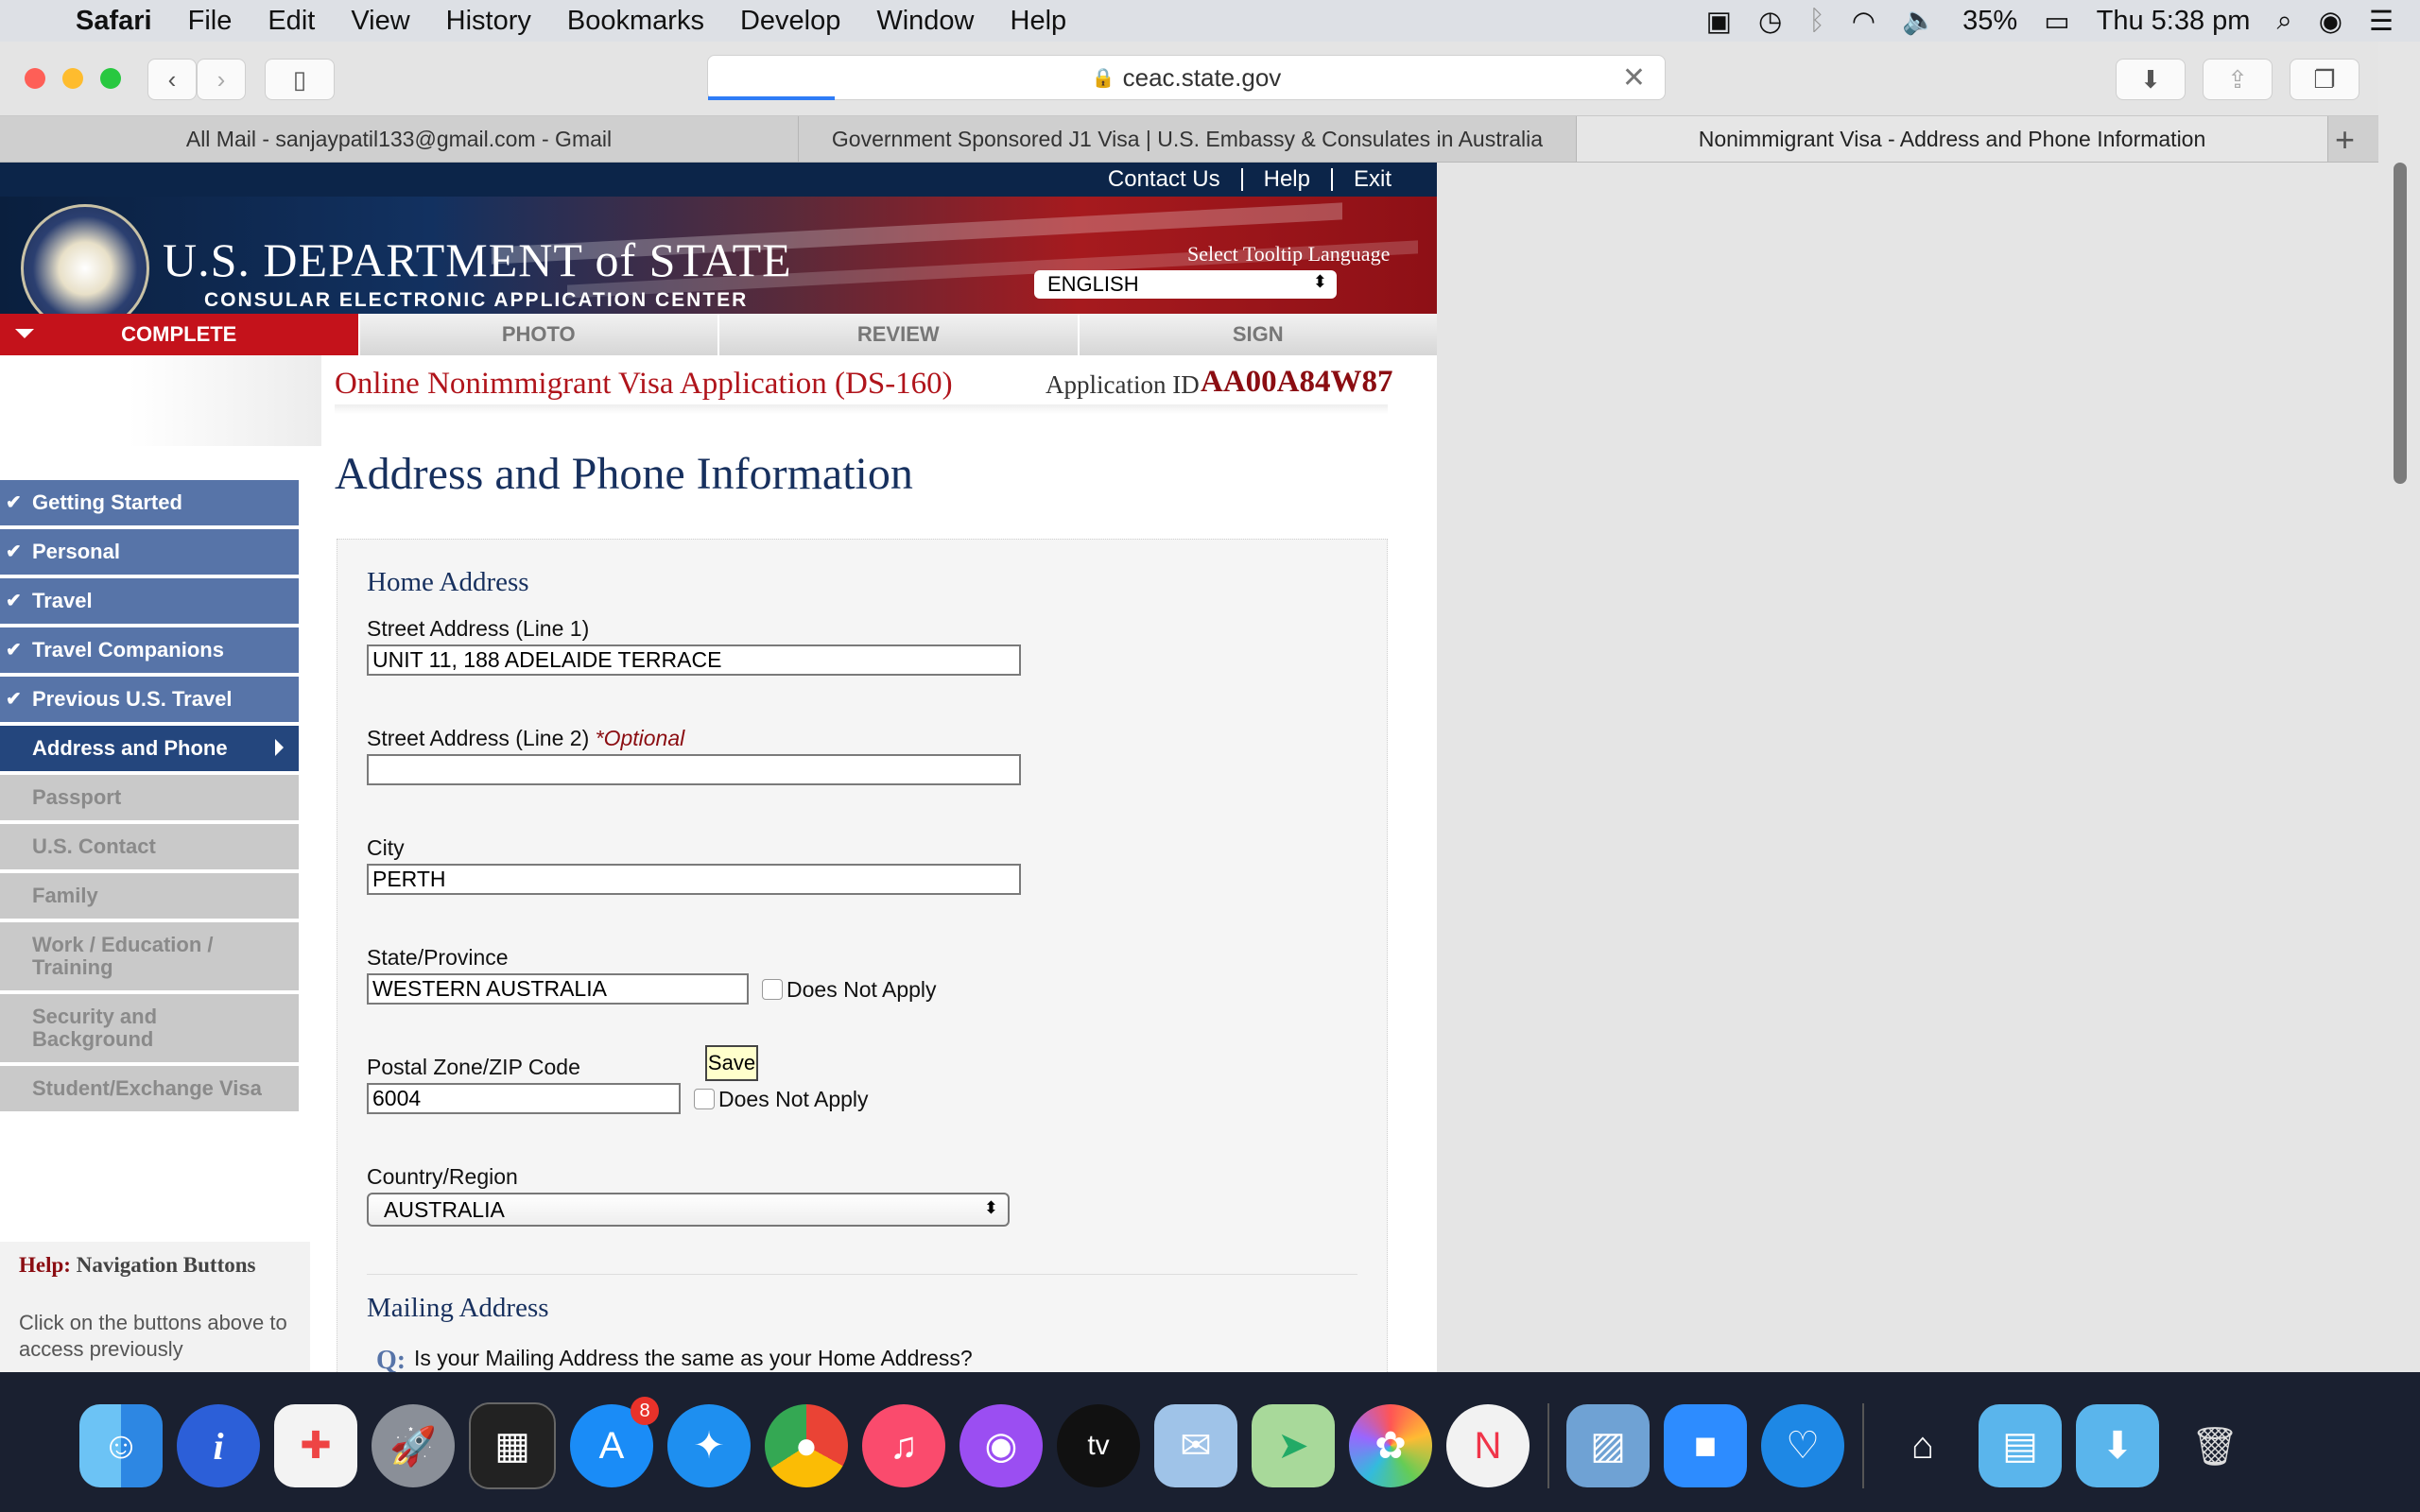  What do you see at coordinates (689, 1210) in the screenshot?
I see `country-select: AUSTRALIA ⬍` at bounding box center [689, 1210].